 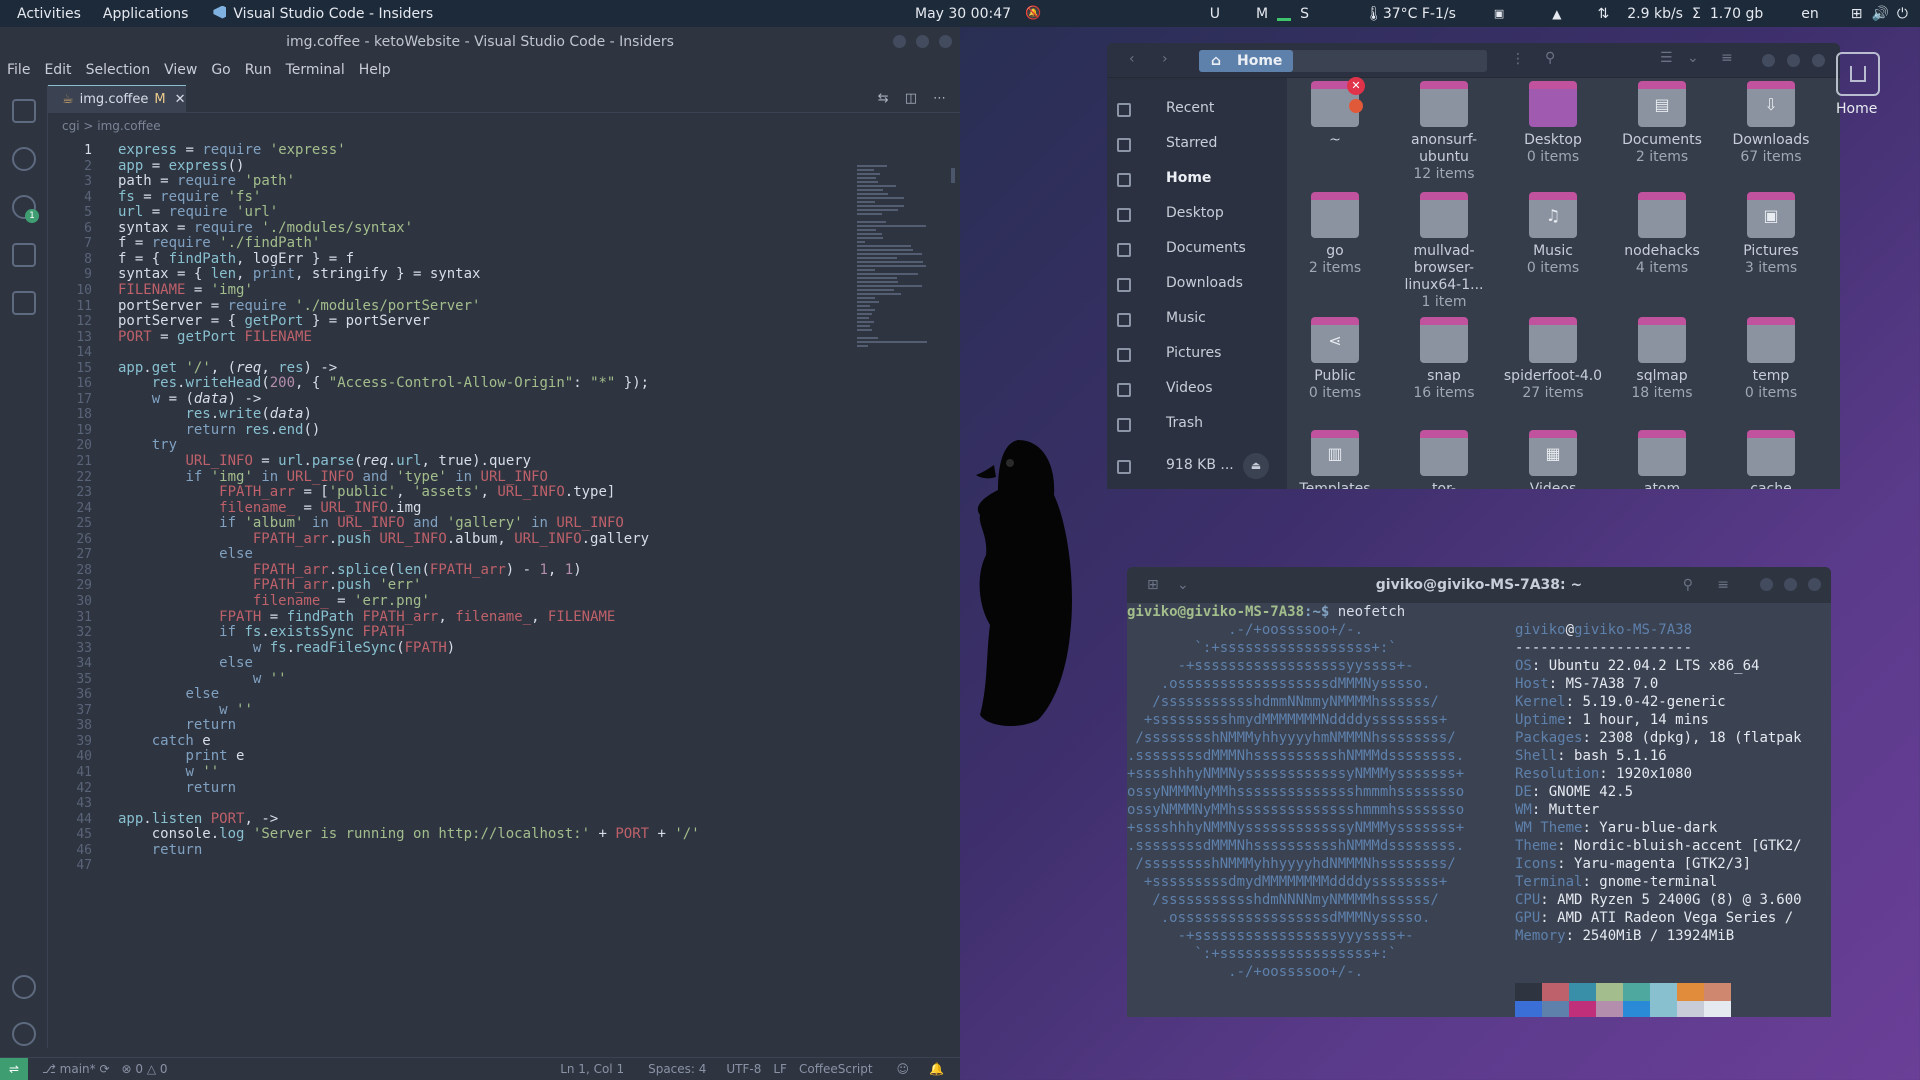 What do you see at coordinates (1662, 359) in the screenshot?
I see `file-item: sqlmap 18 items` at bounding box center [1662, 359].